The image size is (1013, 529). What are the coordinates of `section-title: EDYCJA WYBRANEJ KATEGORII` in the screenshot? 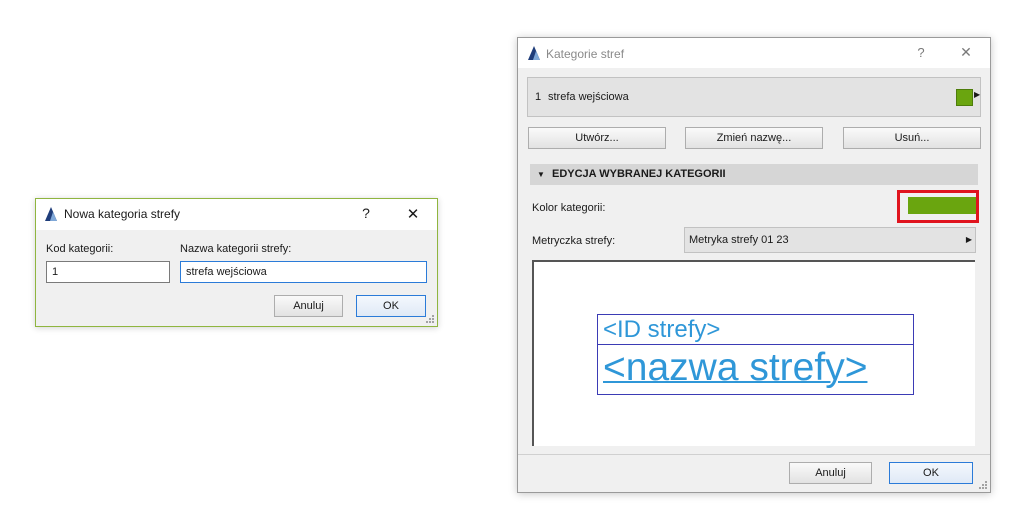 It's located at (639, 174).